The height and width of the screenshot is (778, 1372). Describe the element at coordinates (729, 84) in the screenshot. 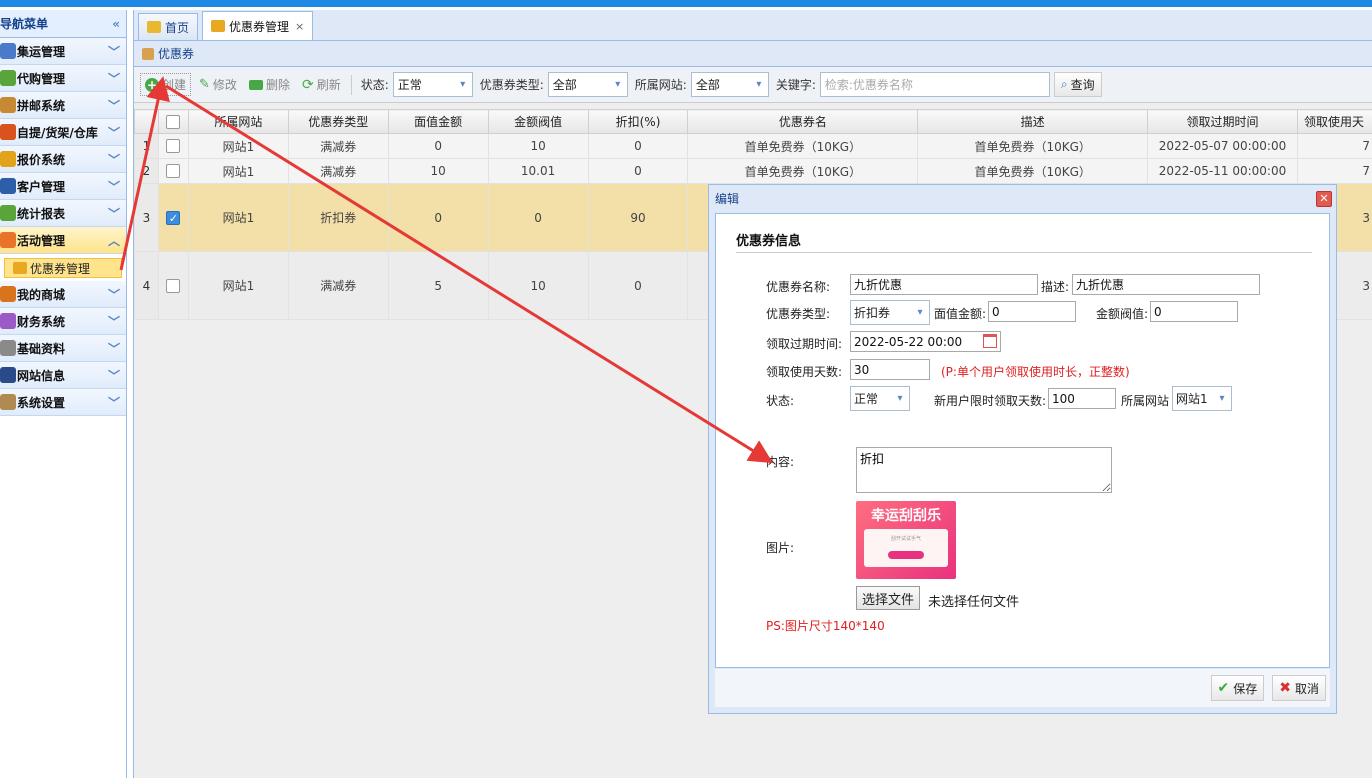

I see `site-filter-select: 全部 ▾` at that location.